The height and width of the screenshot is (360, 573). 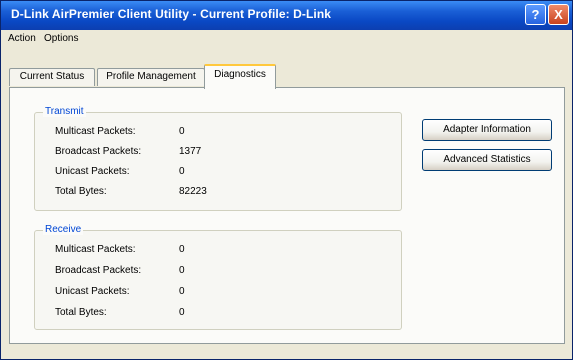 I want to click on tx-multicast-label: Multicast Packets:, so click(x=95, y=131).